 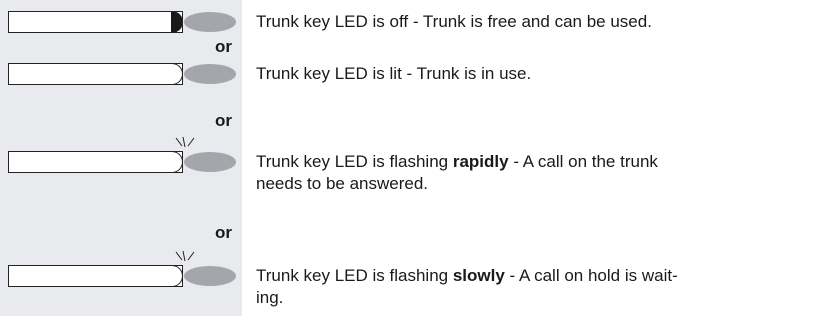 I want to click on trunk-key-flashing-slow, so click(x=122, y=270).